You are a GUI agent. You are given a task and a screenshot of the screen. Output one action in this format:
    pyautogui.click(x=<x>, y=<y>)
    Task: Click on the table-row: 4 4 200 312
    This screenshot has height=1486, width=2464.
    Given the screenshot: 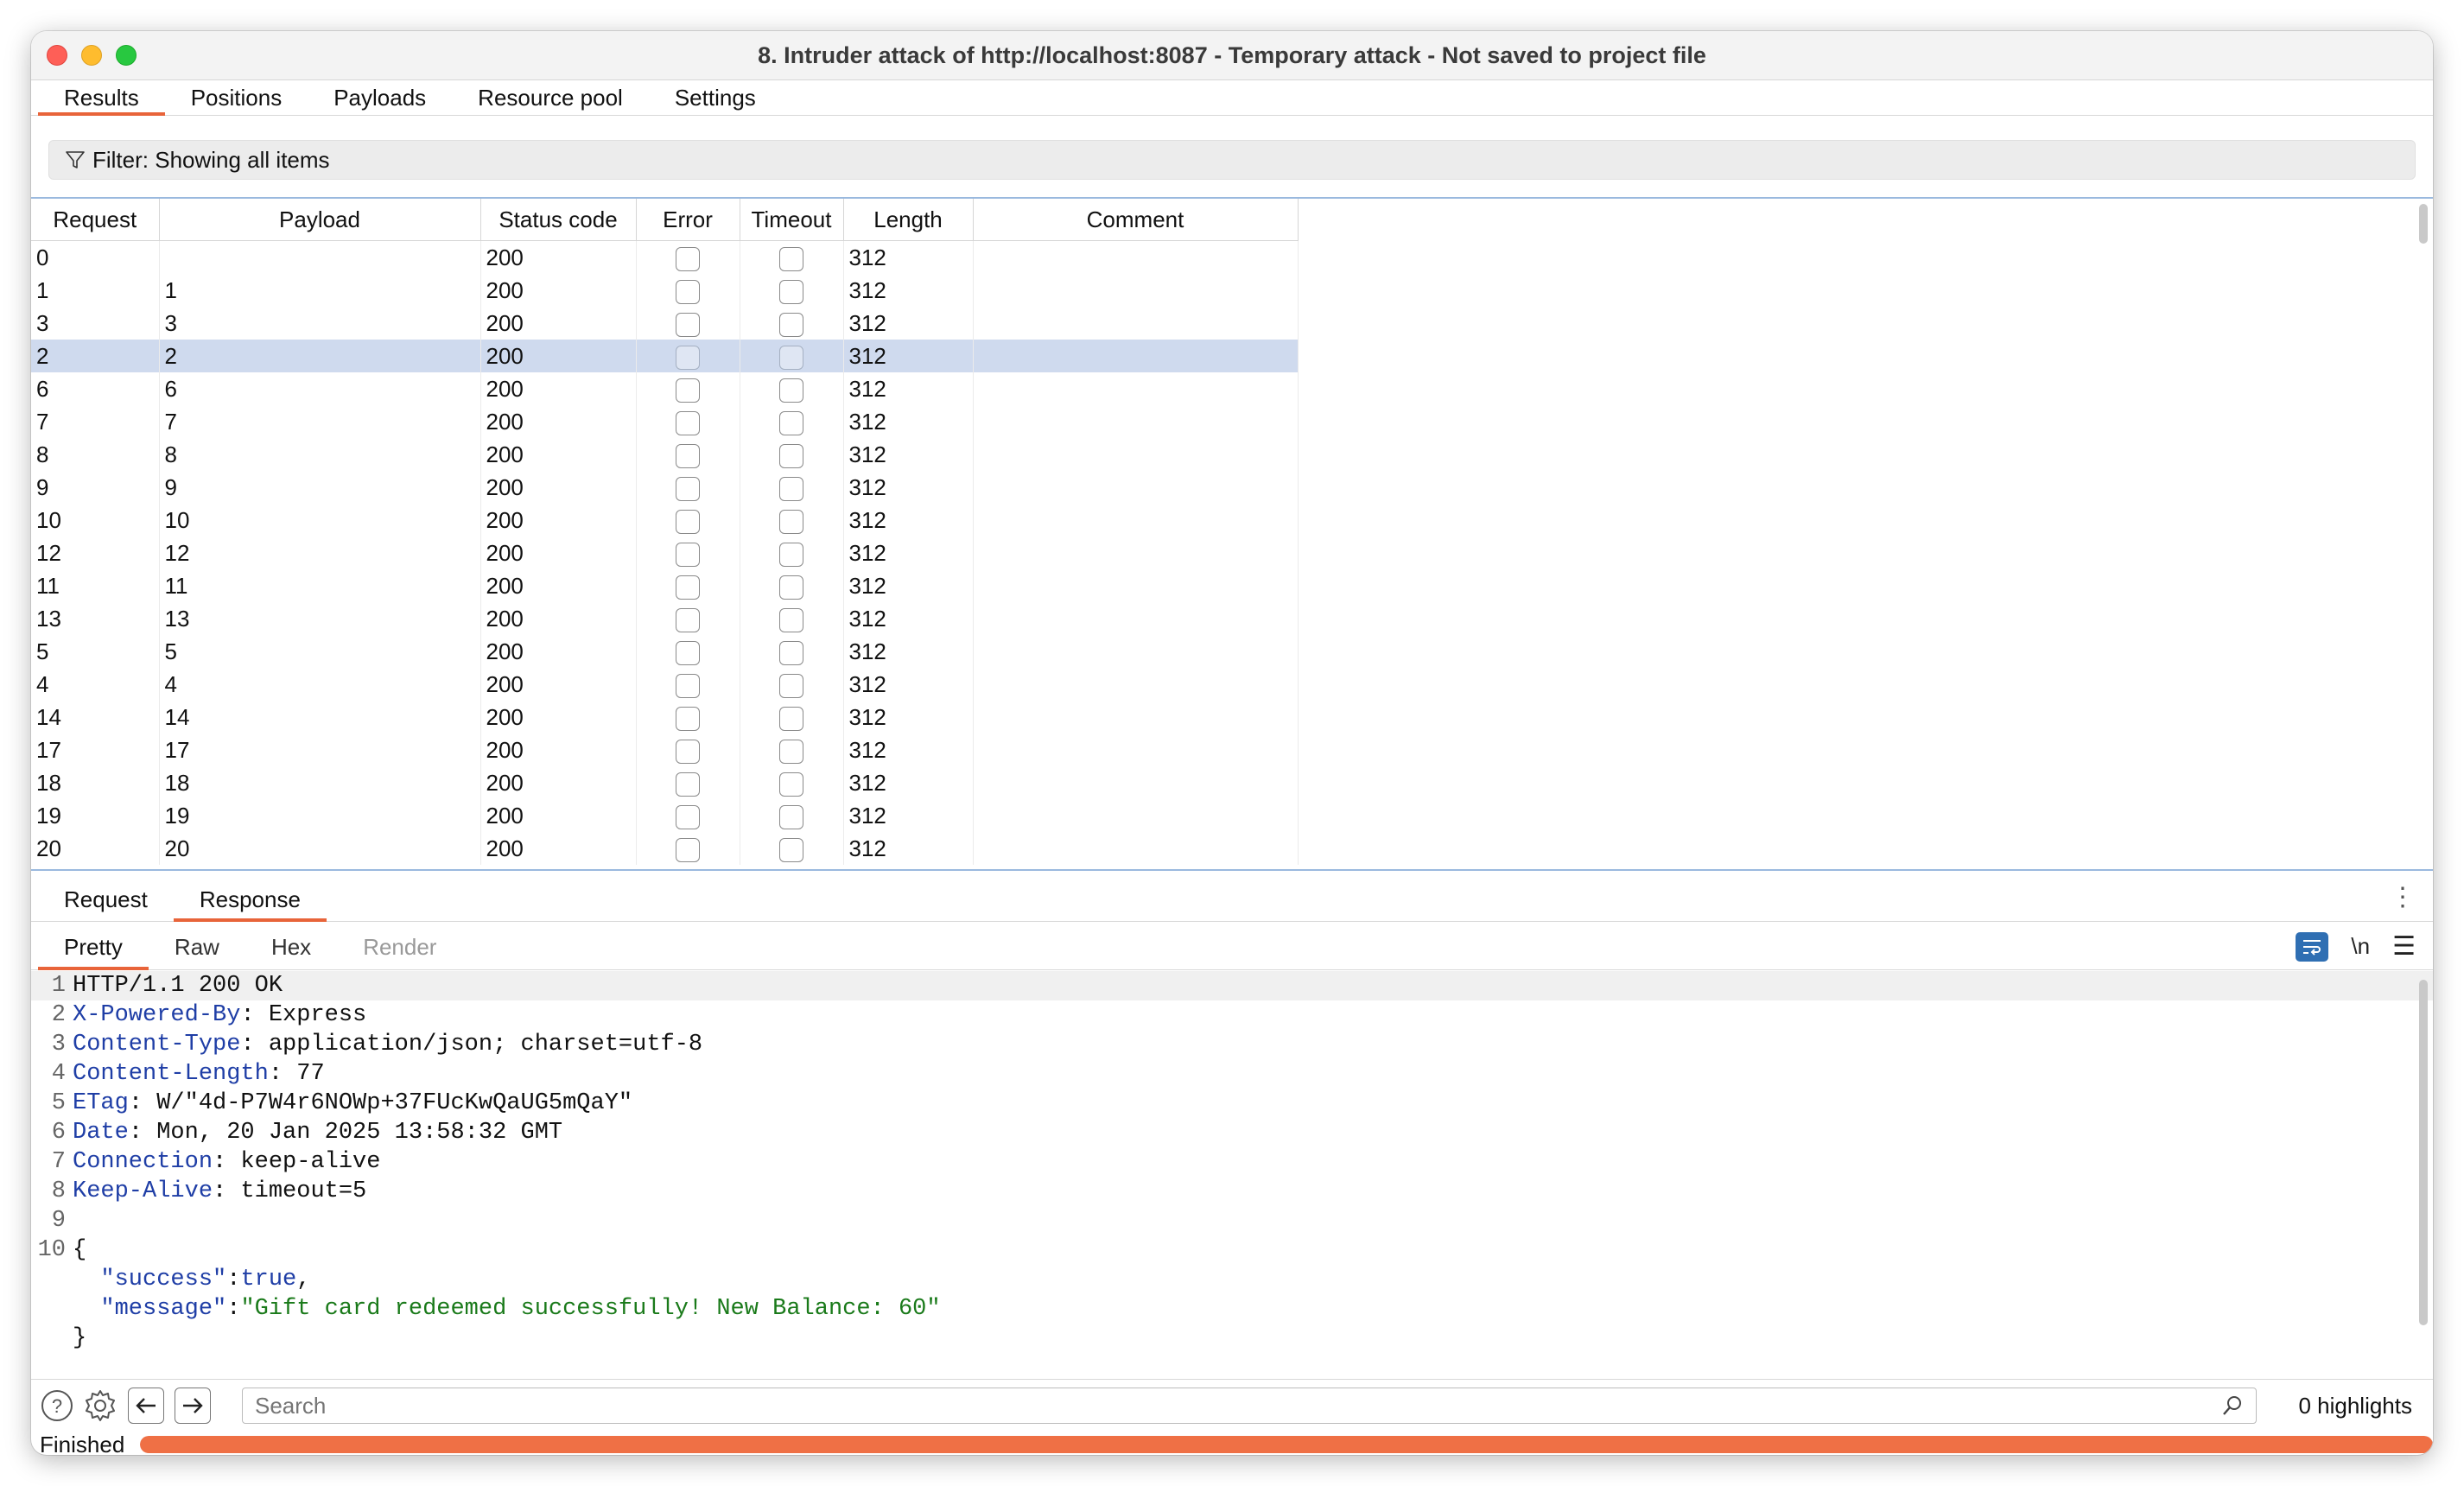 What is the action you would take?
    pyautogui.click(x=665, y=685)
    